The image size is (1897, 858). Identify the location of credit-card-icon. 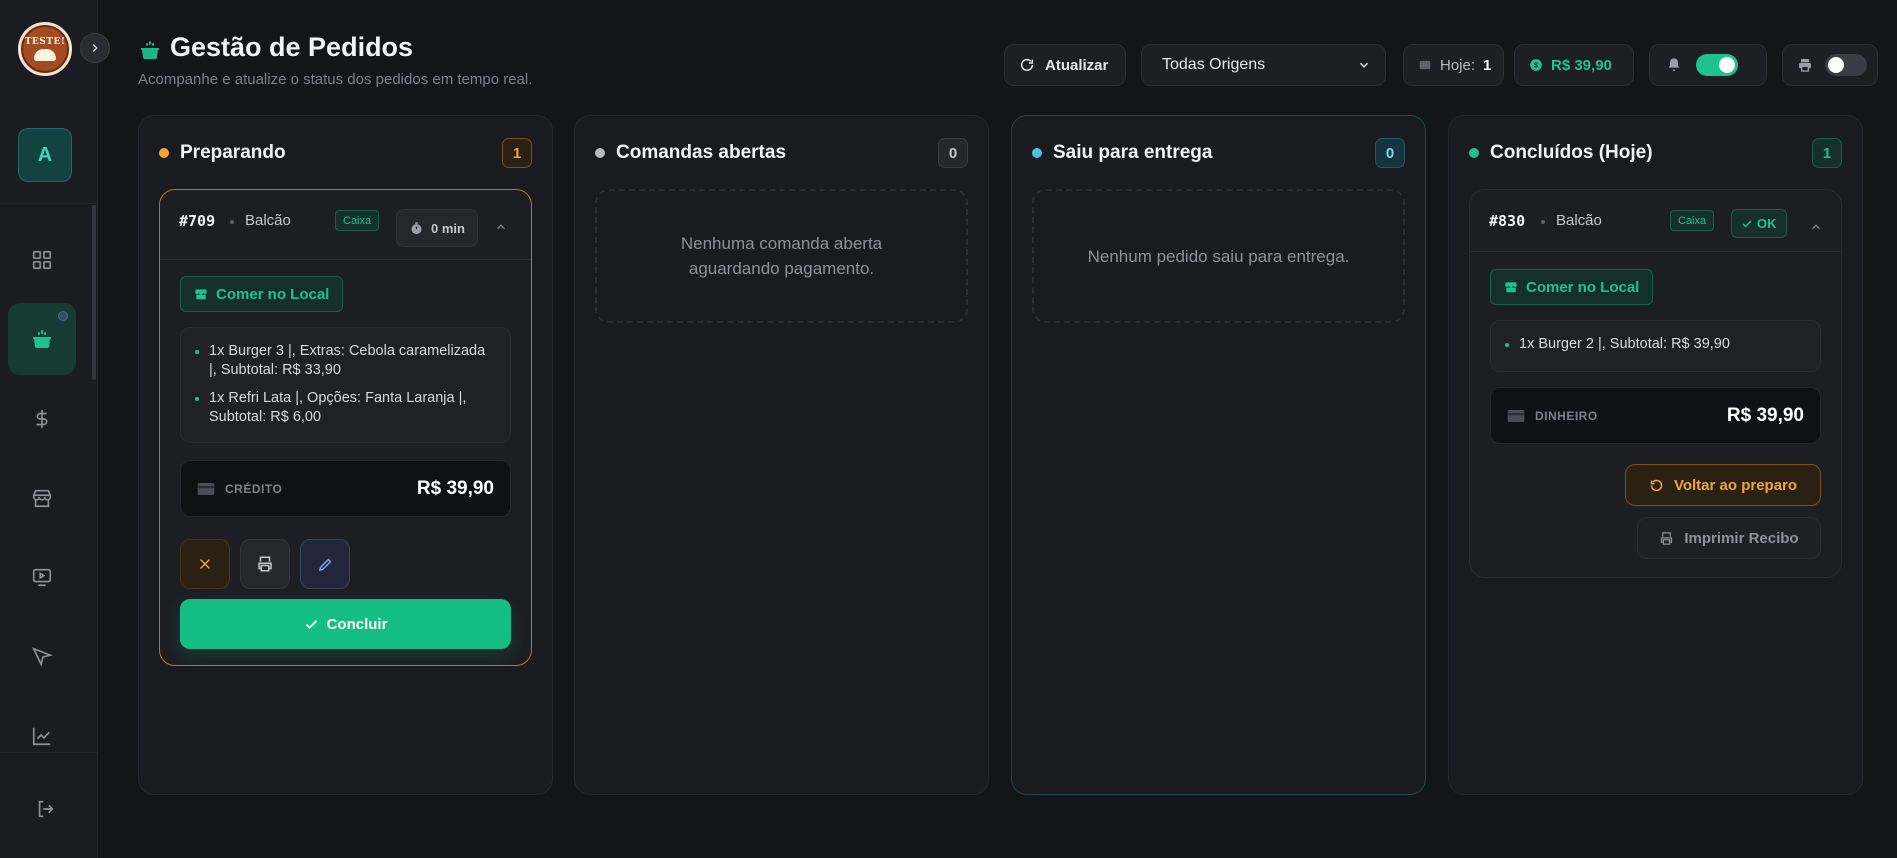
(206, 489).